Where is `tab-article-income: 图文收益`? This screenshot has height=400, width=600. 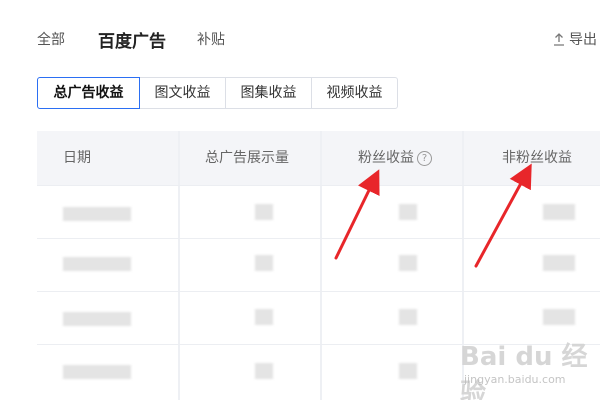
tab-article-income: 图文收益 is located at coordinates (182, 93).